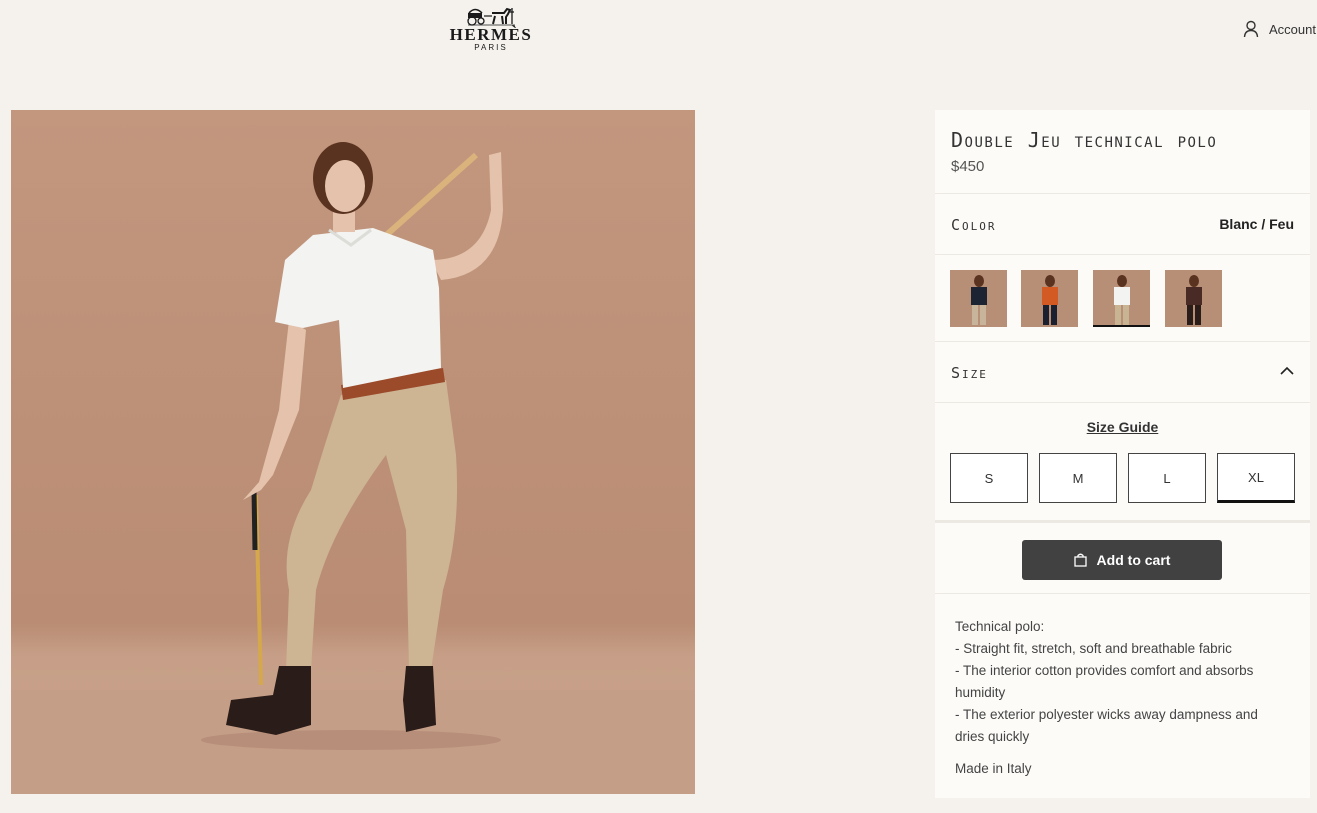 This screenshot has height=813, width=1317. I want to click on account-link: Account, so click(1279, 29).